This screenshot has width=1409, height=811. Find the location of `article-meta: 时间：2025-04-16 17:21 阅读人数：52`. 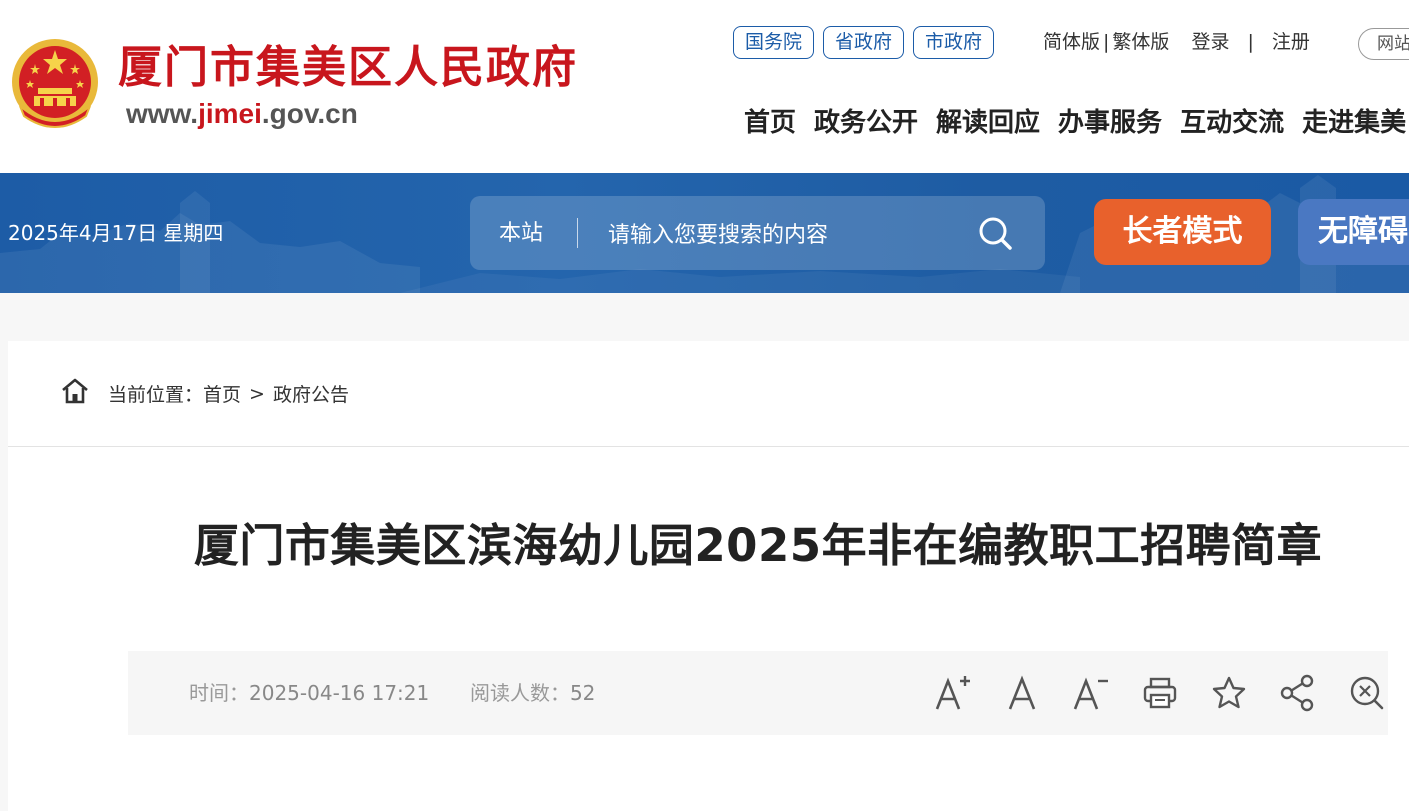

article-meta: 时间：2025-04-16 17:21 阅读人数：52 is located at coordinates (392, 693).